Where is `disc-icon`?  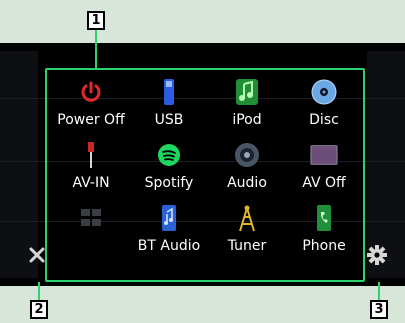 disc-icon is located at coordinates (324, 92).